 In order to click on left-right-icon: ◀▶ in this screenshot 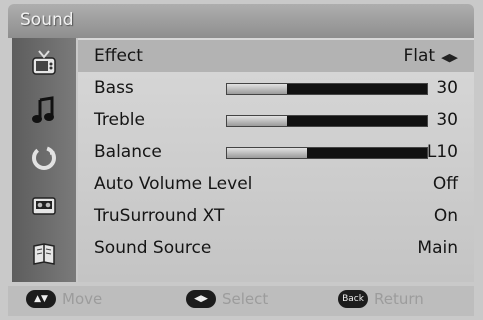, I will do `click(201, 299)`.